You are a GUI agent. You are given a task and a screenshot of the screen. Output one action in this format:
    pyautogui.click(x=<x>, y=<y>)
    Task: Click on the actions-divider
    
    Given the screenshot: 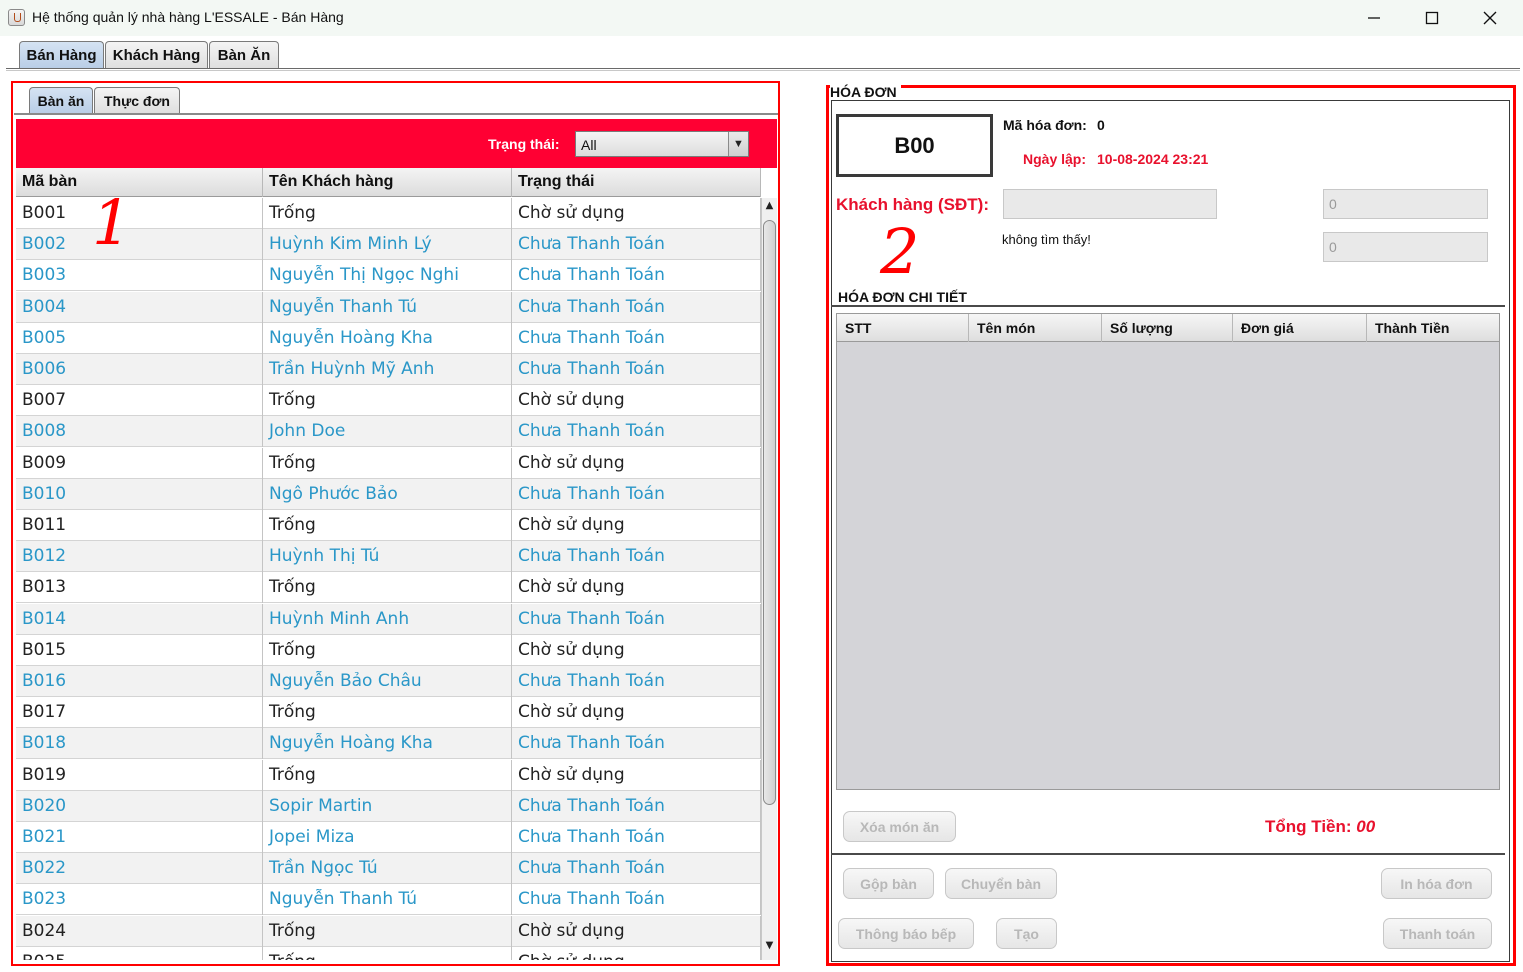 What is the action you would take?
    pyautogui.click(x=1168, y=854)
    